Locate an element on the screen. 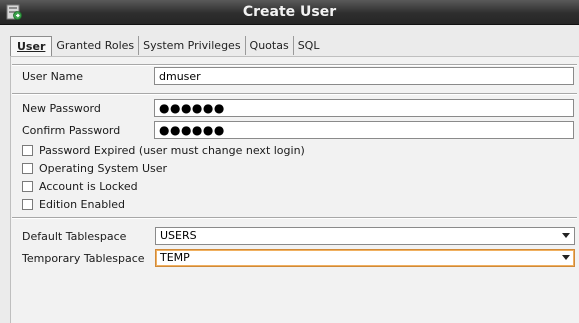  account-locked-checkbox: Account is Locked is located at coordinates (80, 186).